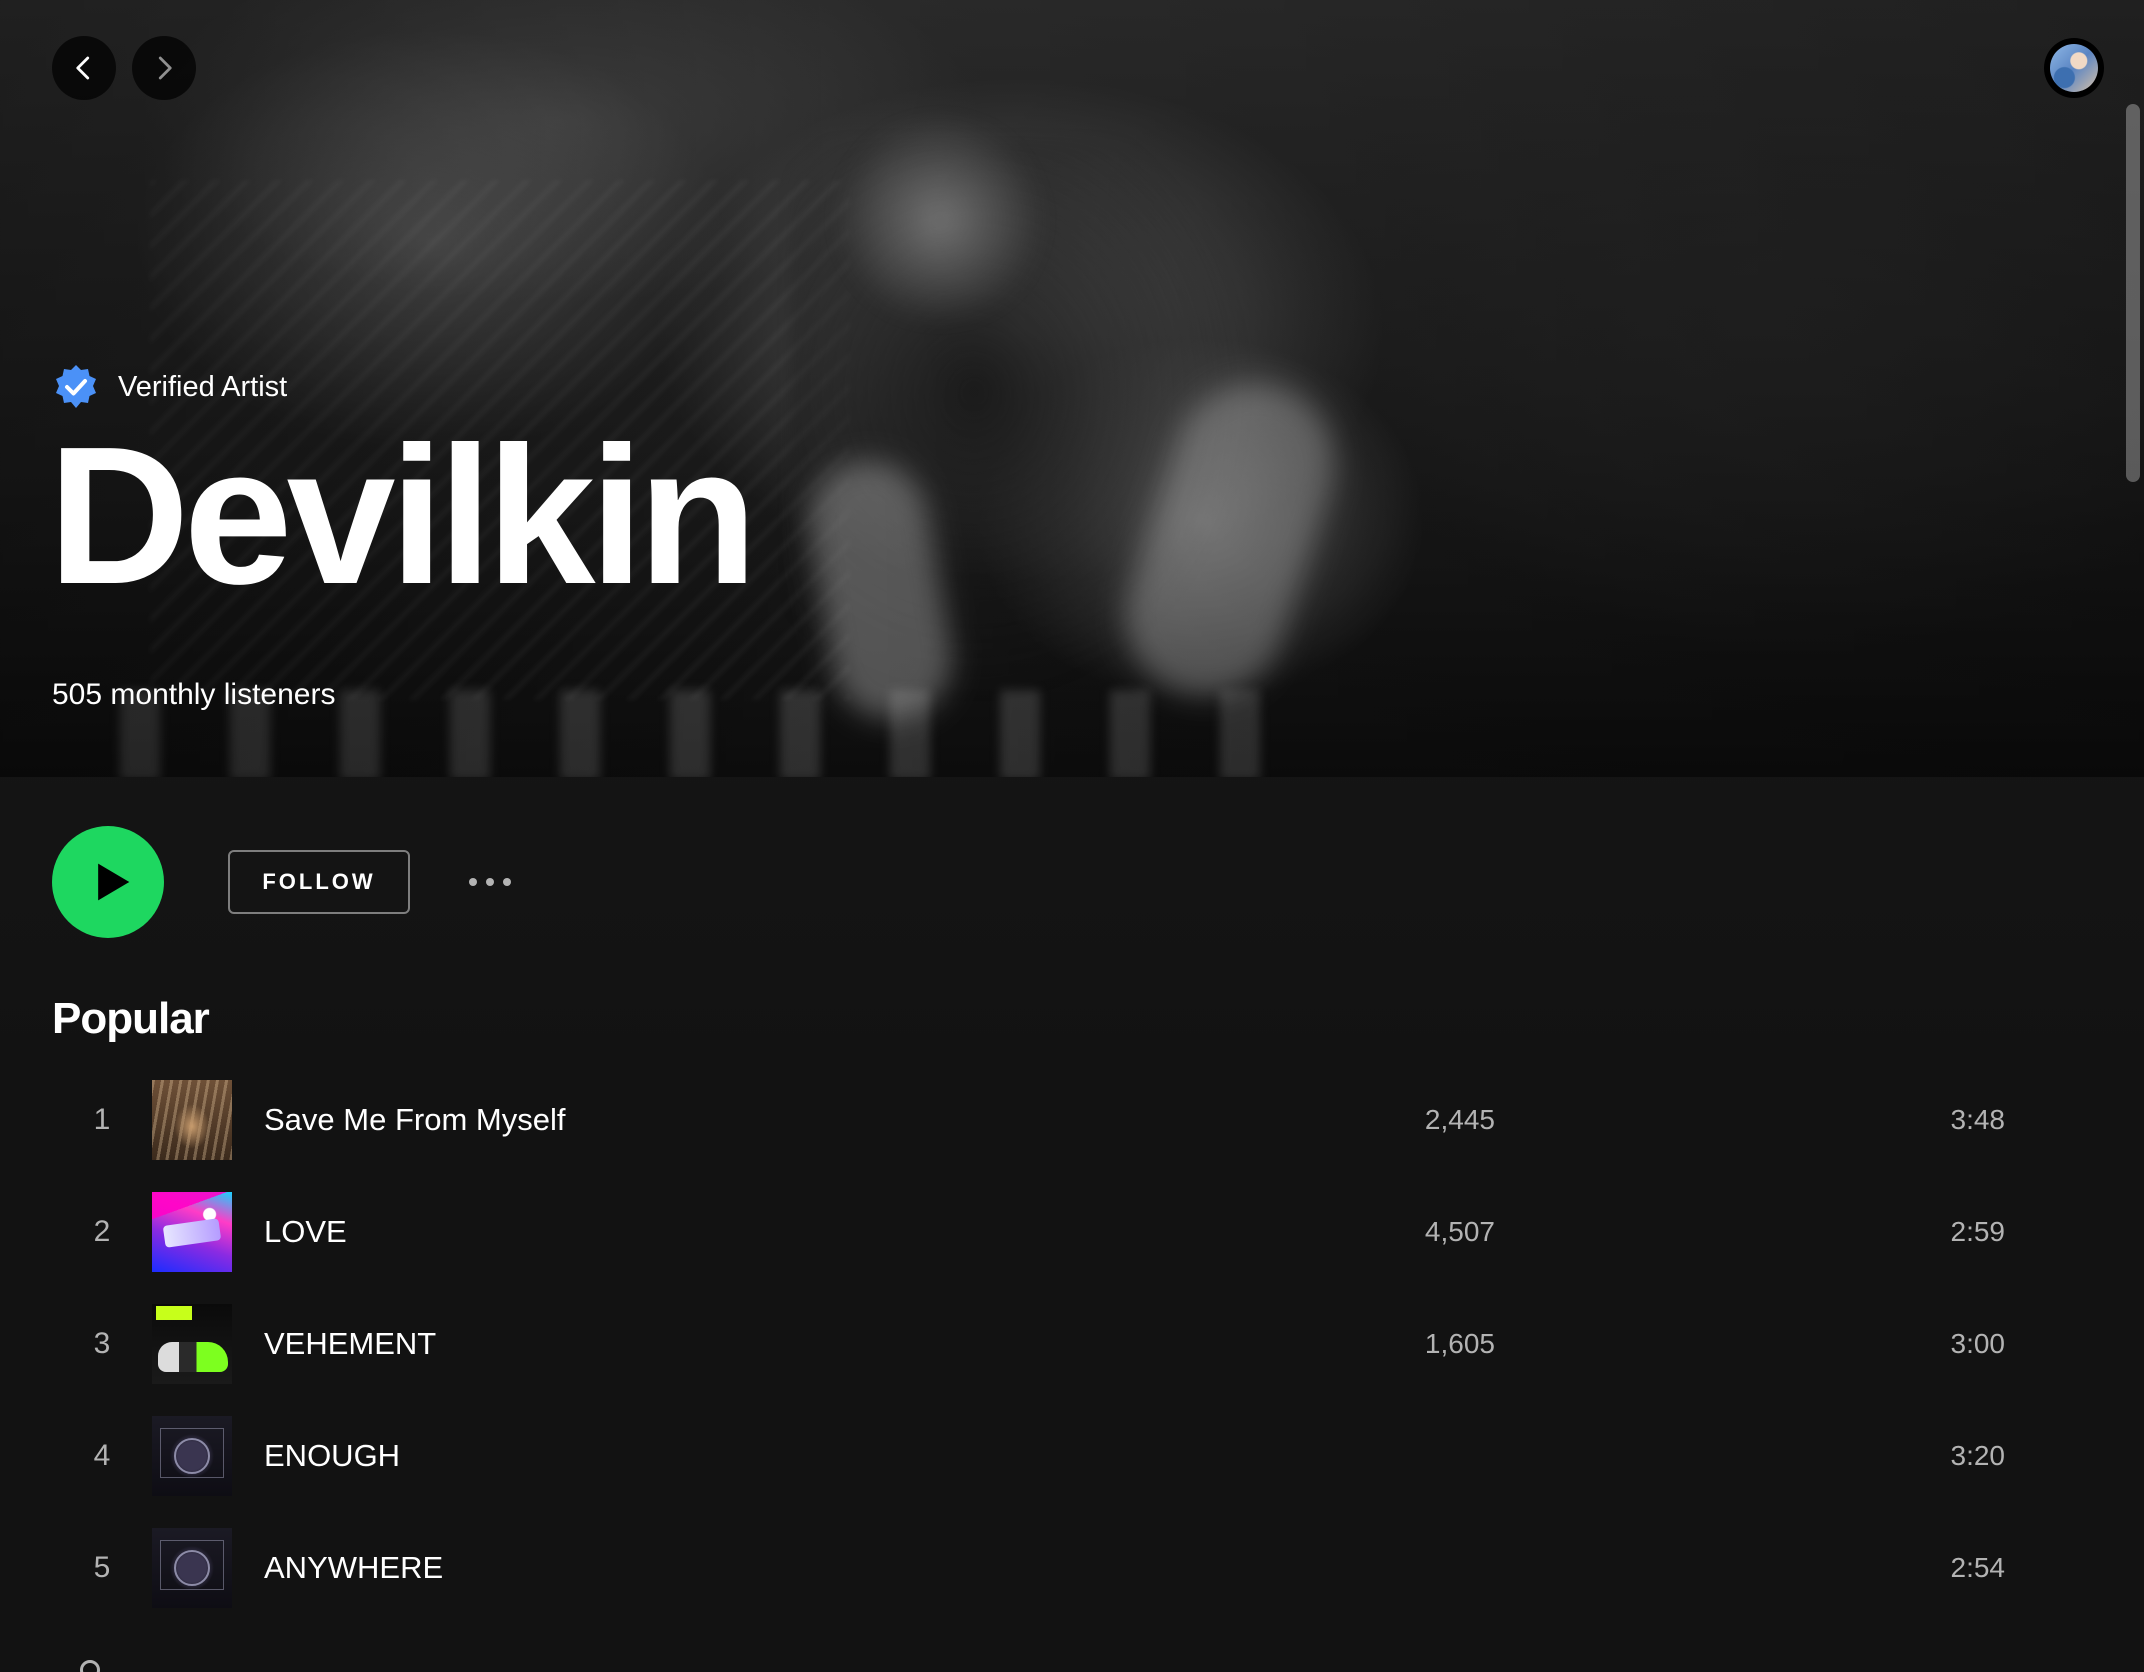 The image size is (2144, 1672). I want to click on track-number: 3, so click(102, 1343).